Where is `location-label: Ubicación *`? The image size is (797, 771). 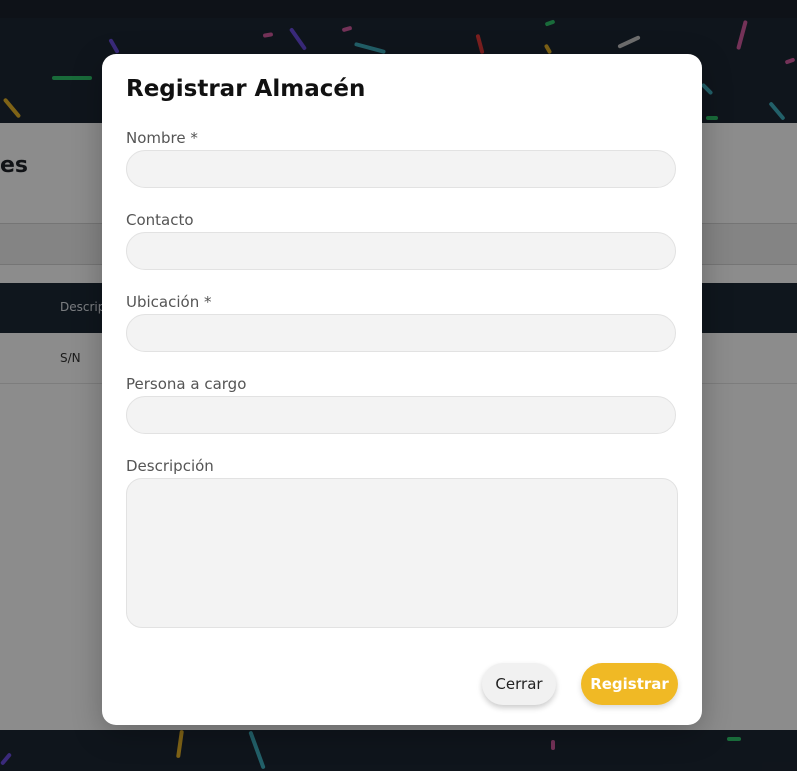 location-label: Ubicación * is located at coordinates (169, 302).